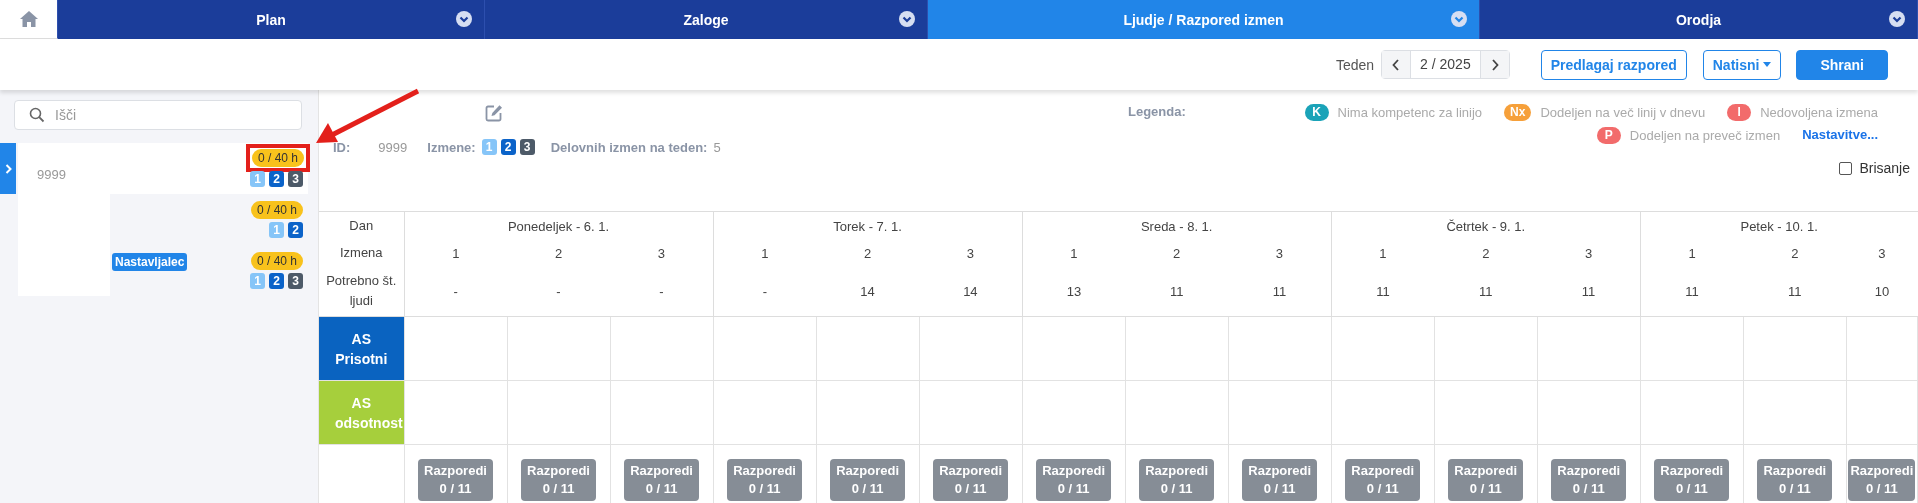 The height and width of the screenshot is (503, 1918). What do you see at coordinates (361, 291) in the screenshot?
I see `row-header: Potrebno št. ljudi` at bounding box center [361, 291].